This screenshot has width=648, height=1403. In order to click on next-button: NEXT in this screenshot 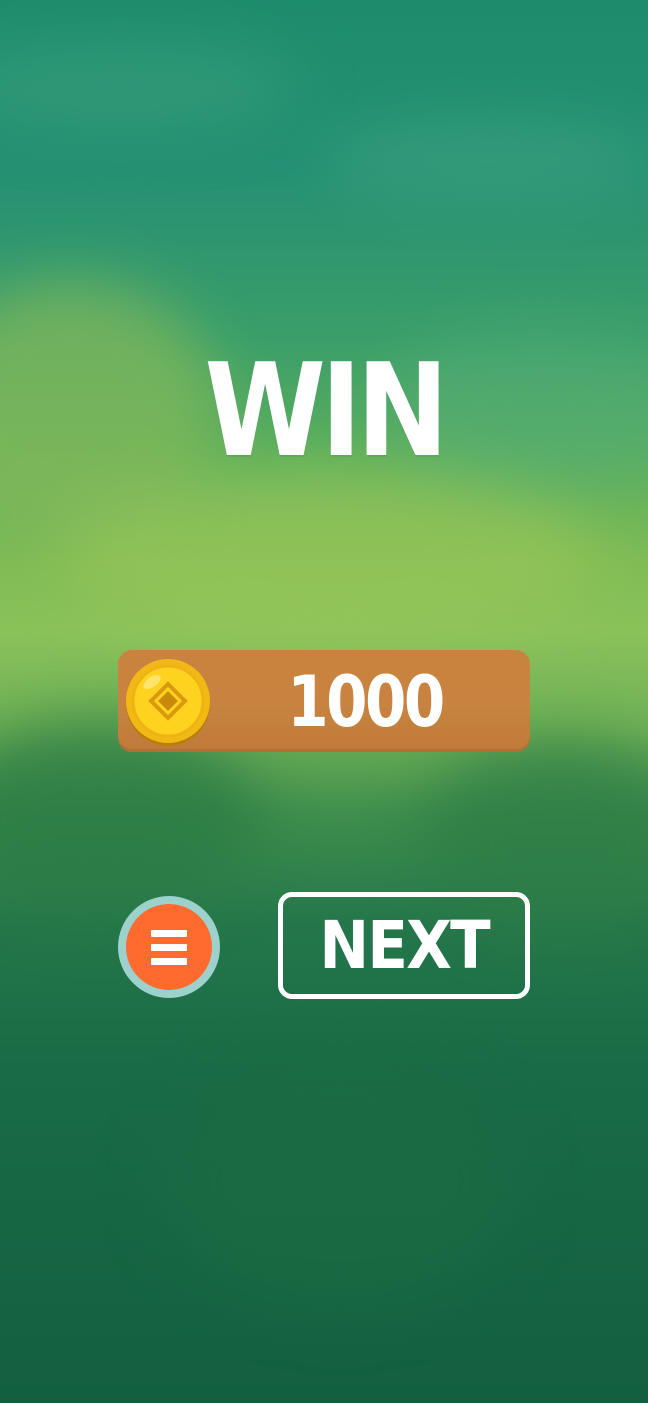, I will do `click(404, 945)`.